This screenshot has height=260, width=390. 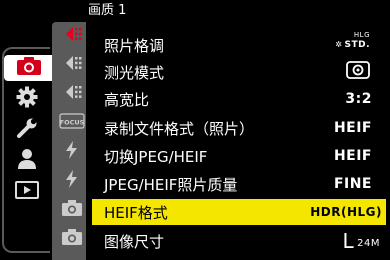 I want to click on flash-page-icon, so click(x=72, y=152).